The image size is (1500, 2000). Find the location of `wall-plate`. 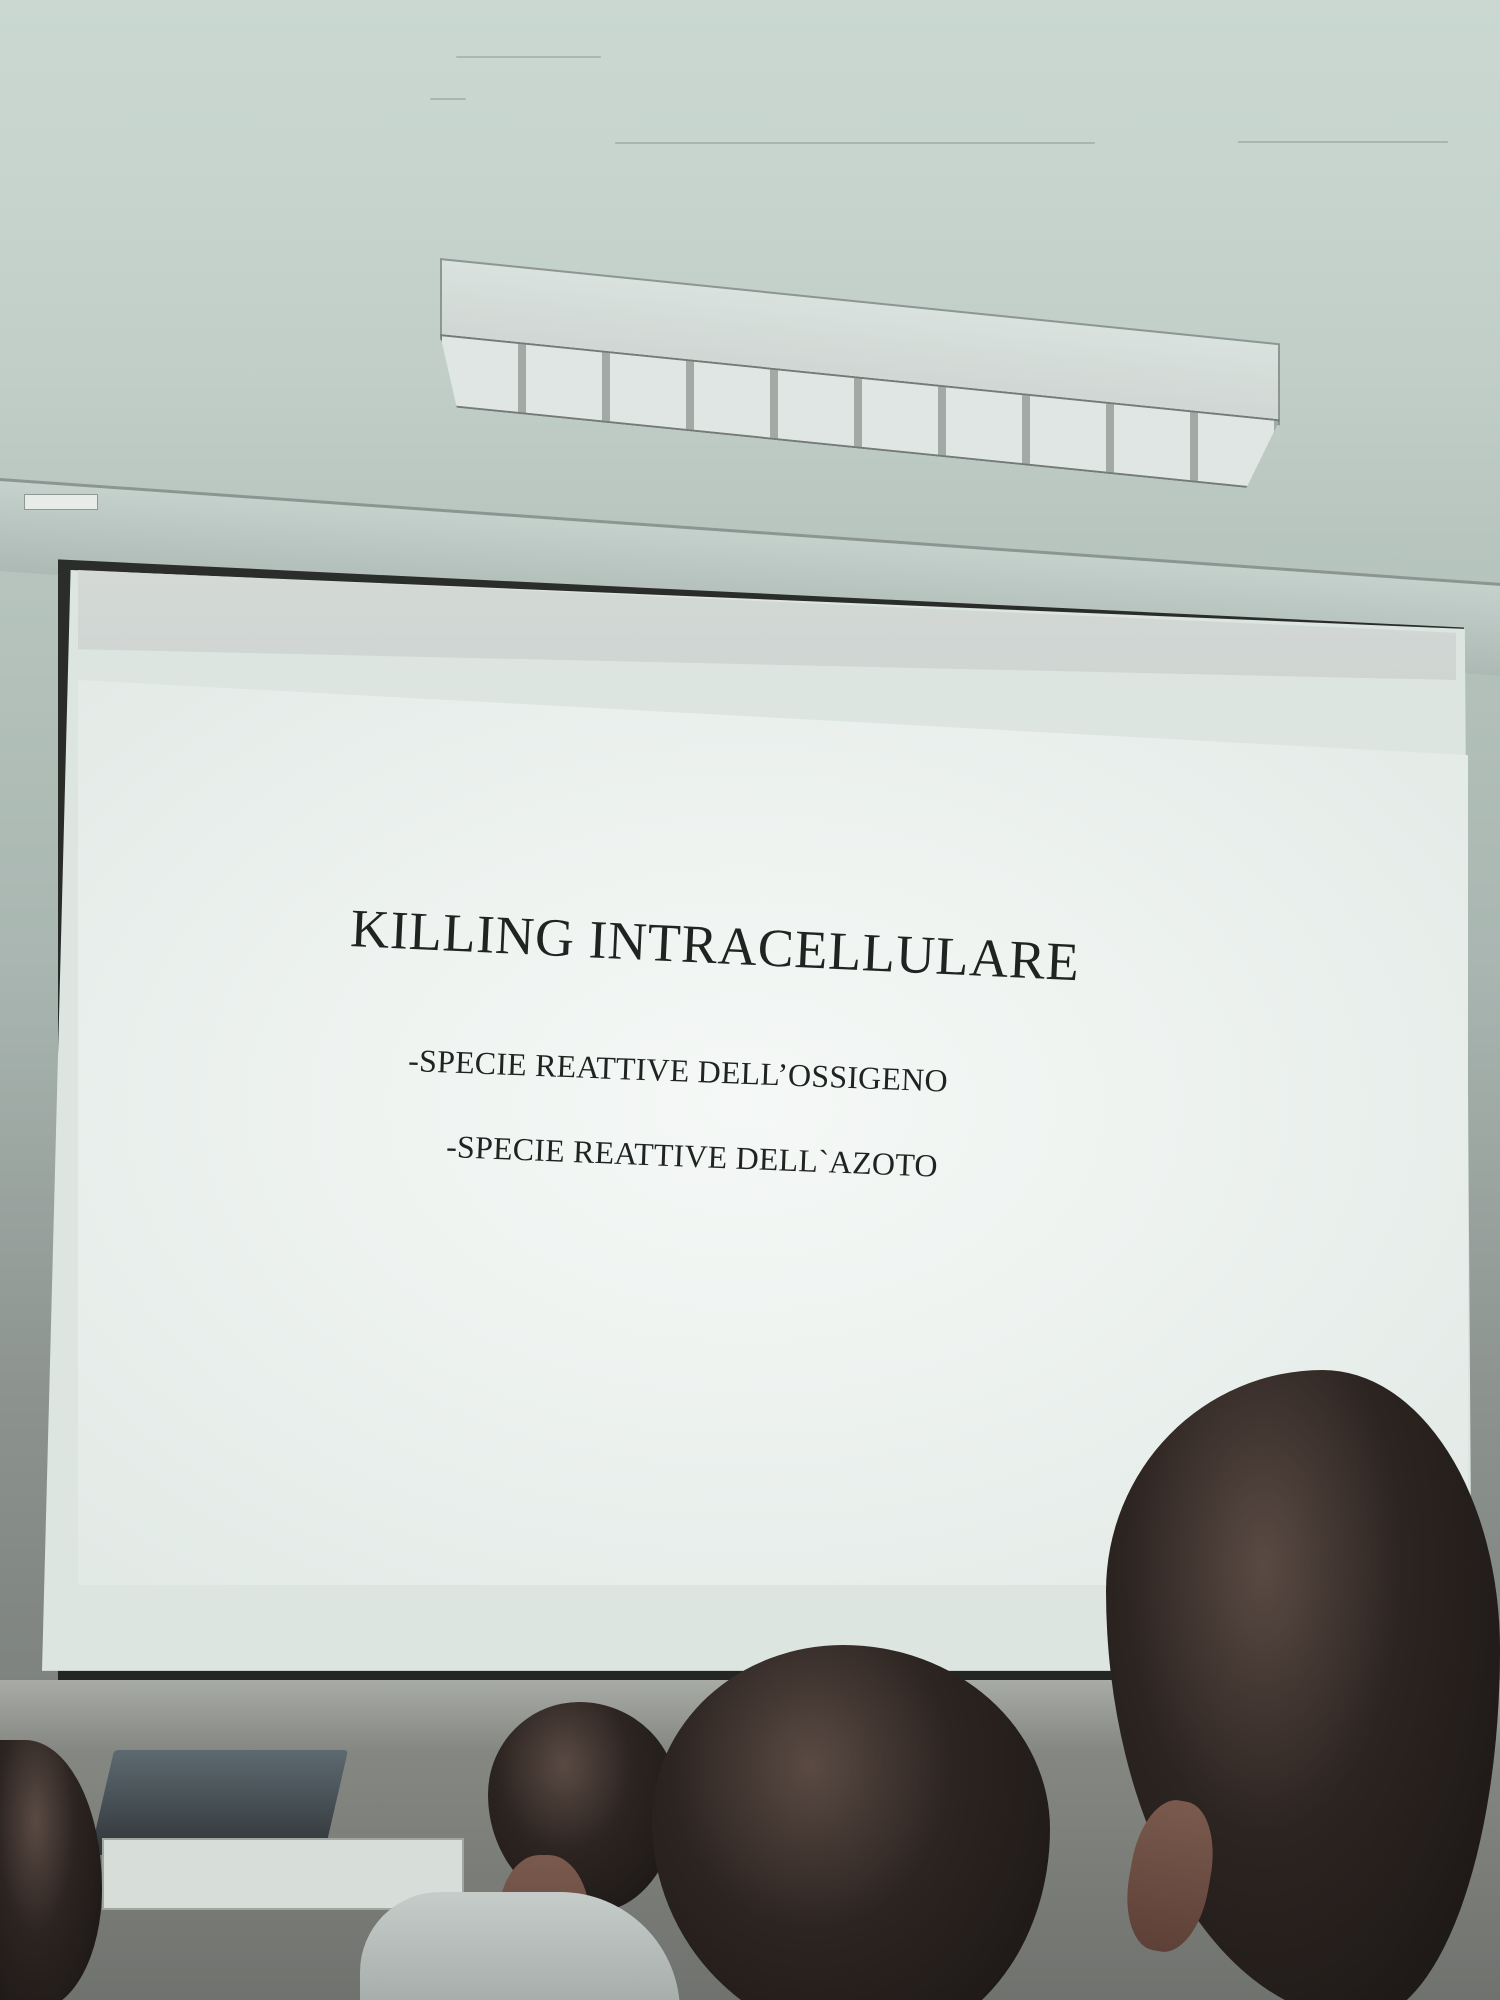

wall-plate is located at coordinates (61, 502).